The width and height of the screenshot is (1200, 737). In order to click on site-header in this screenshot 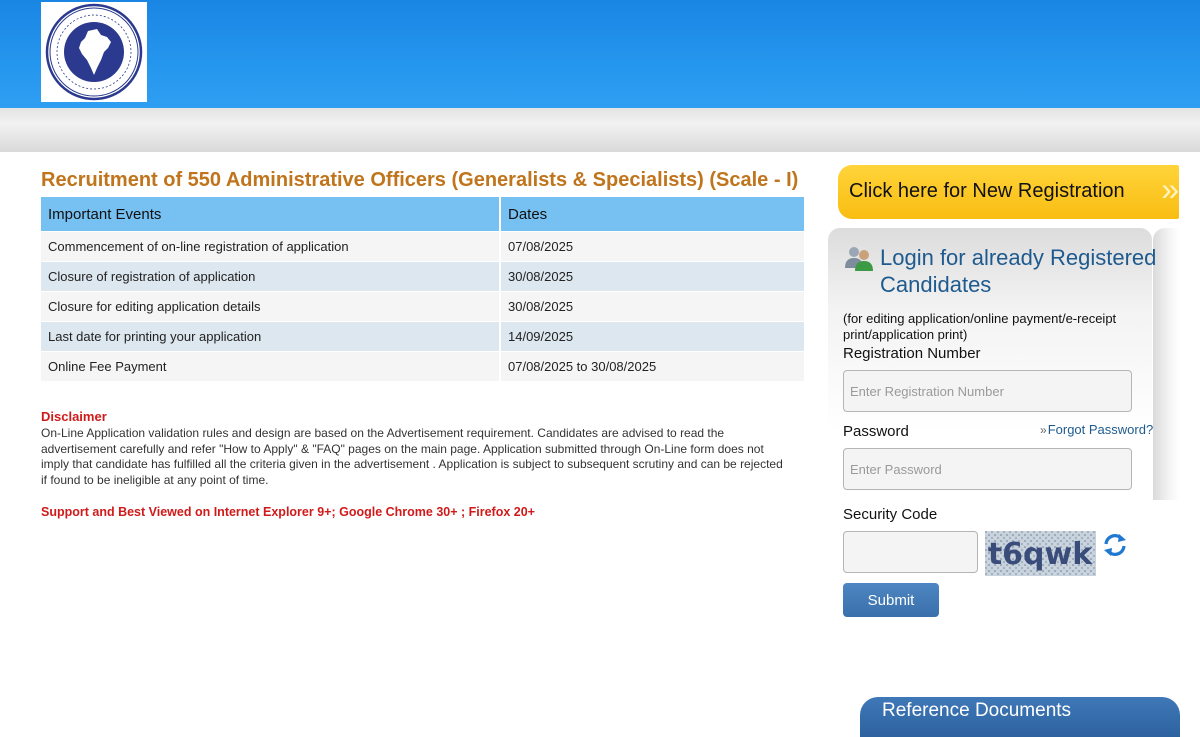, I will do `click(600, 54)`.